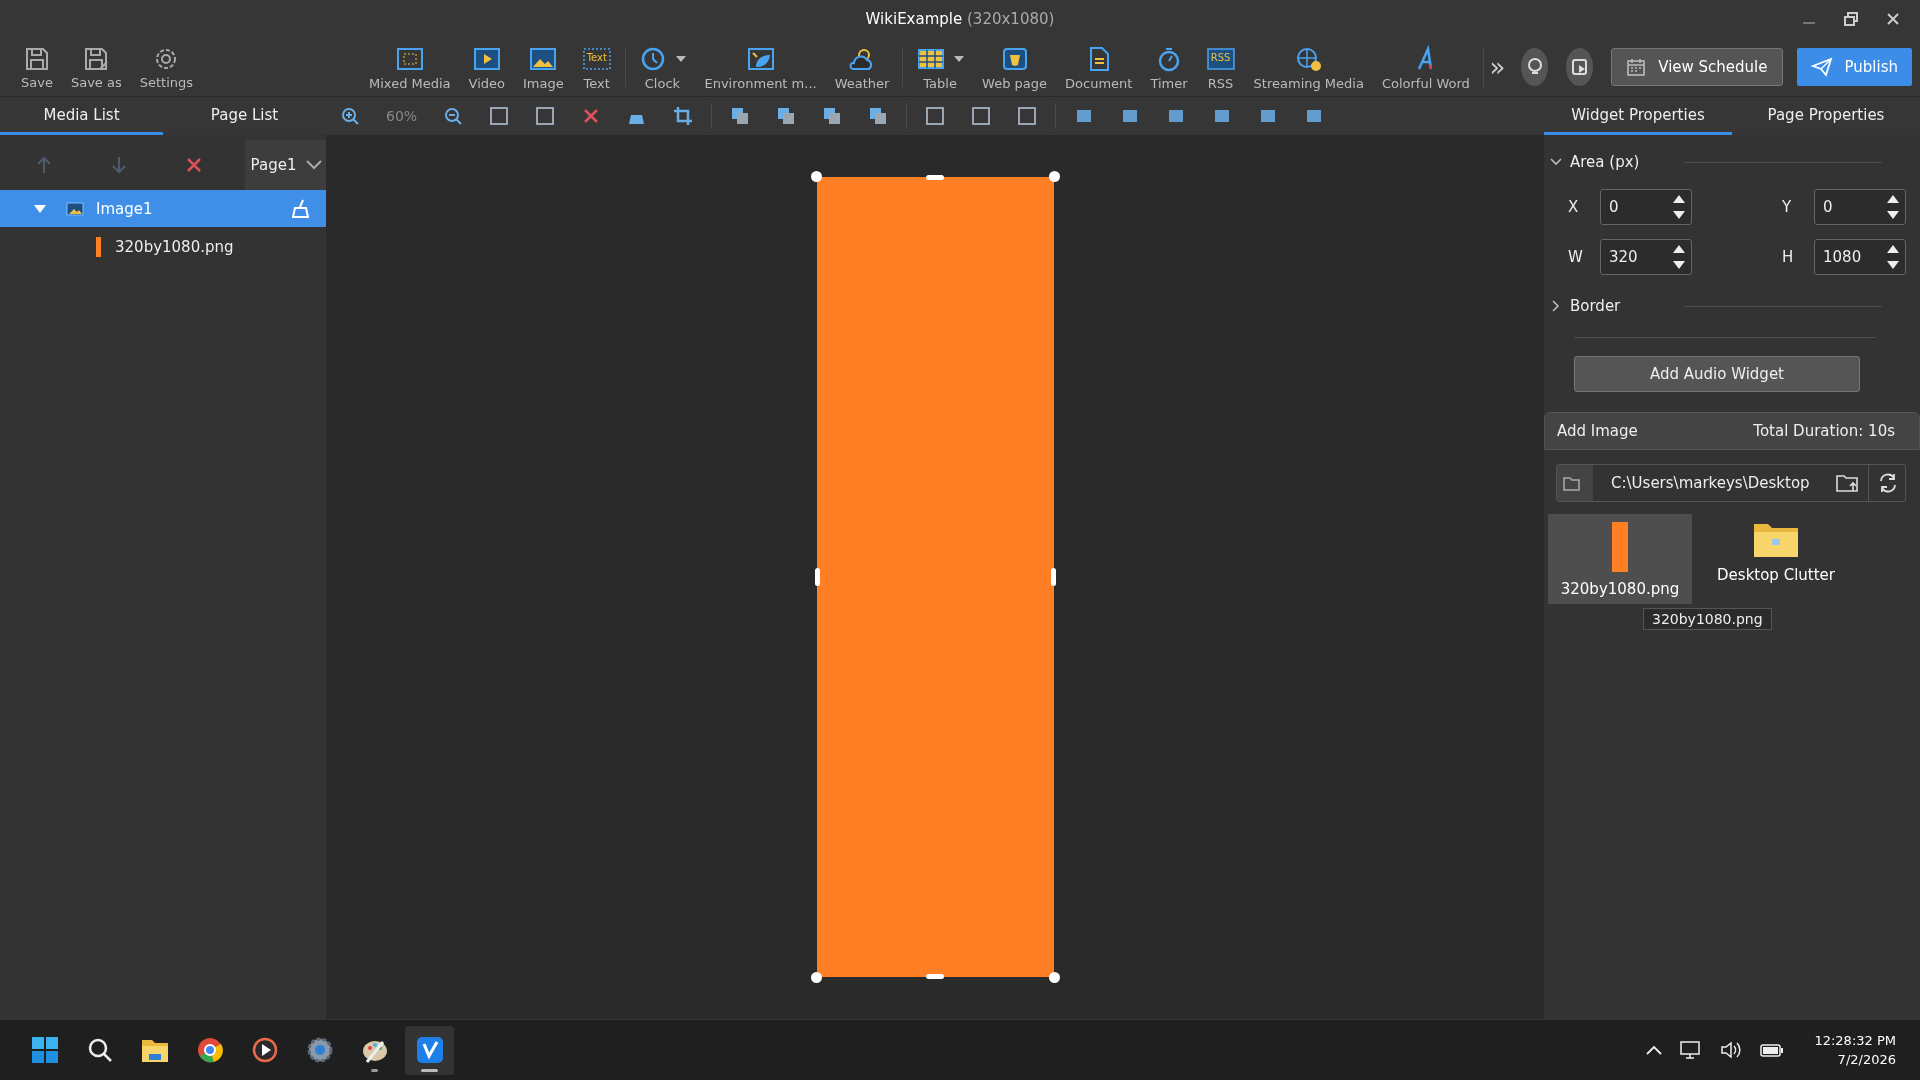  Describe the element at coordinates (163, 208) in the screenshot. I see `tree-item: Image1` at that location.